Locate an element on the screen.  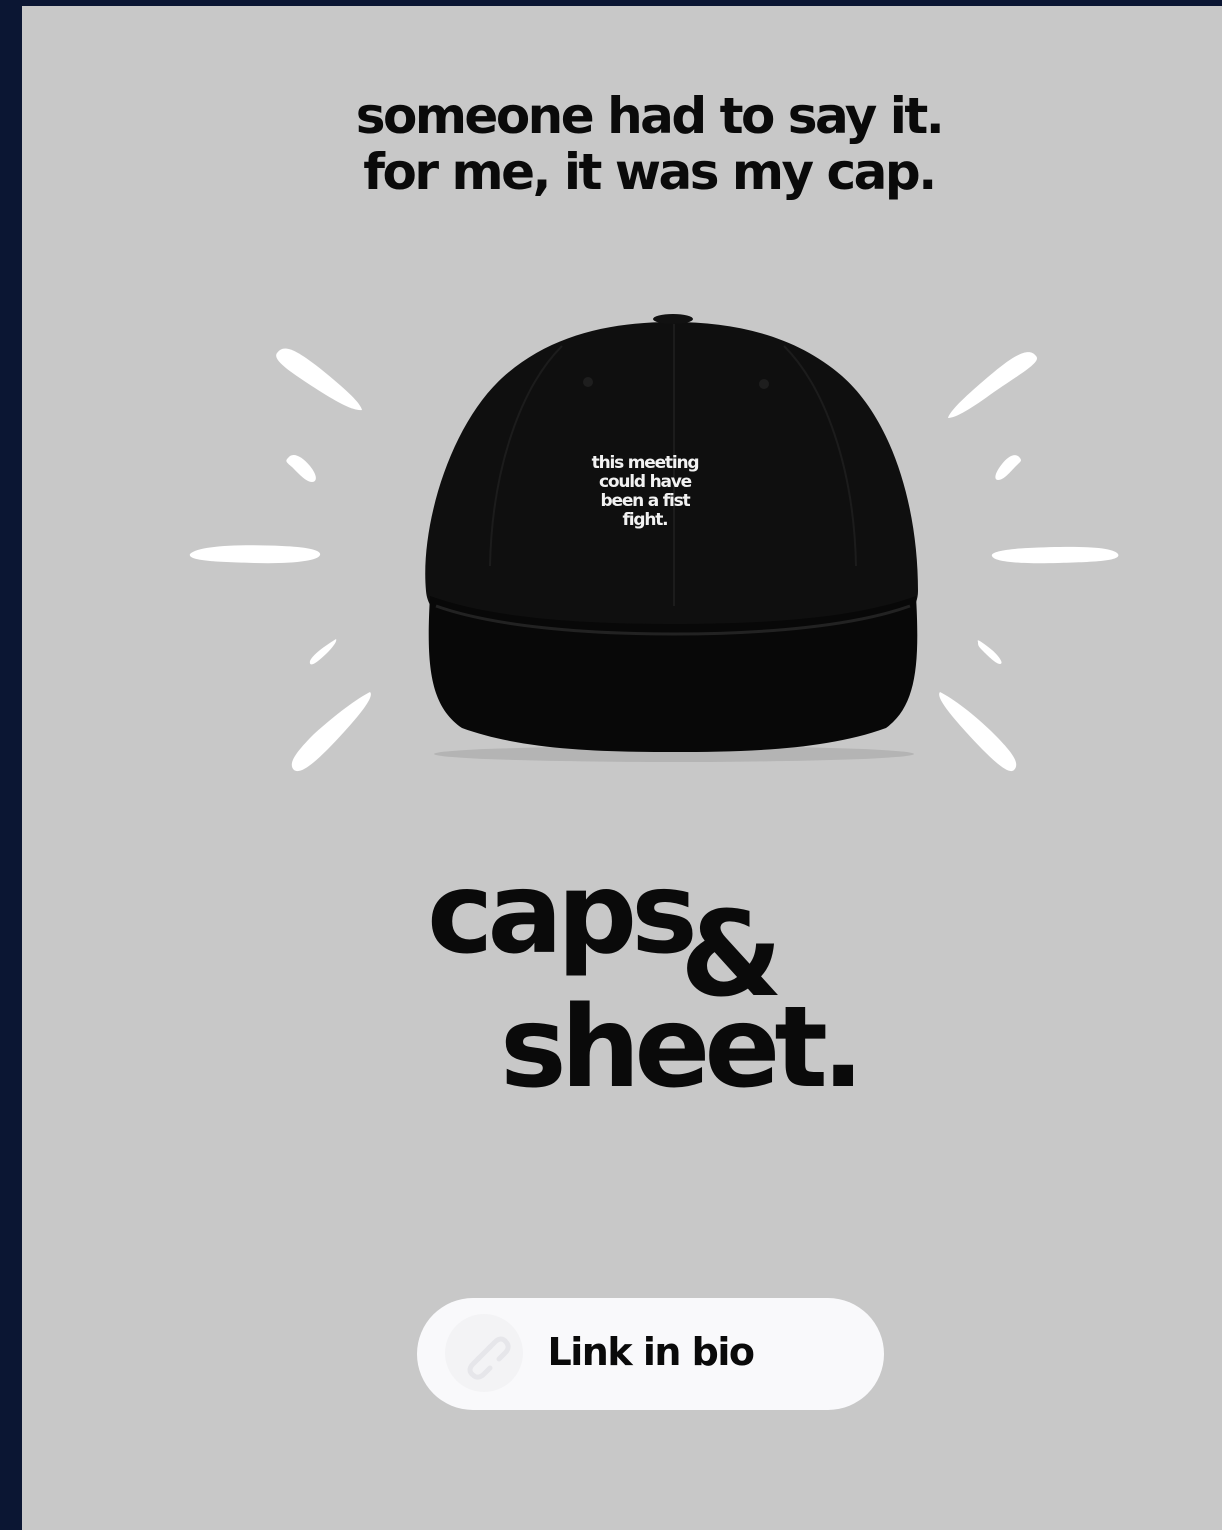
cap-text-line: been a fist is located at coordinates (645, 501).